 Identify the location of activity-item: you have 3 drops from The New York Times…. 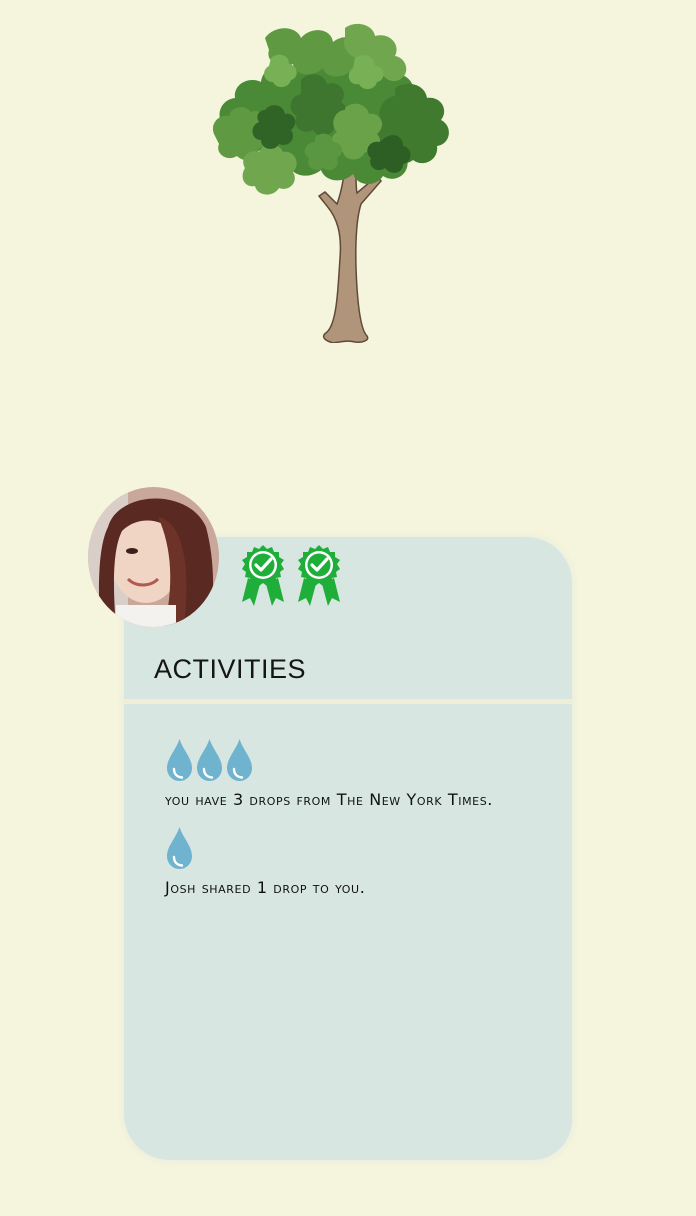
(329, 773).